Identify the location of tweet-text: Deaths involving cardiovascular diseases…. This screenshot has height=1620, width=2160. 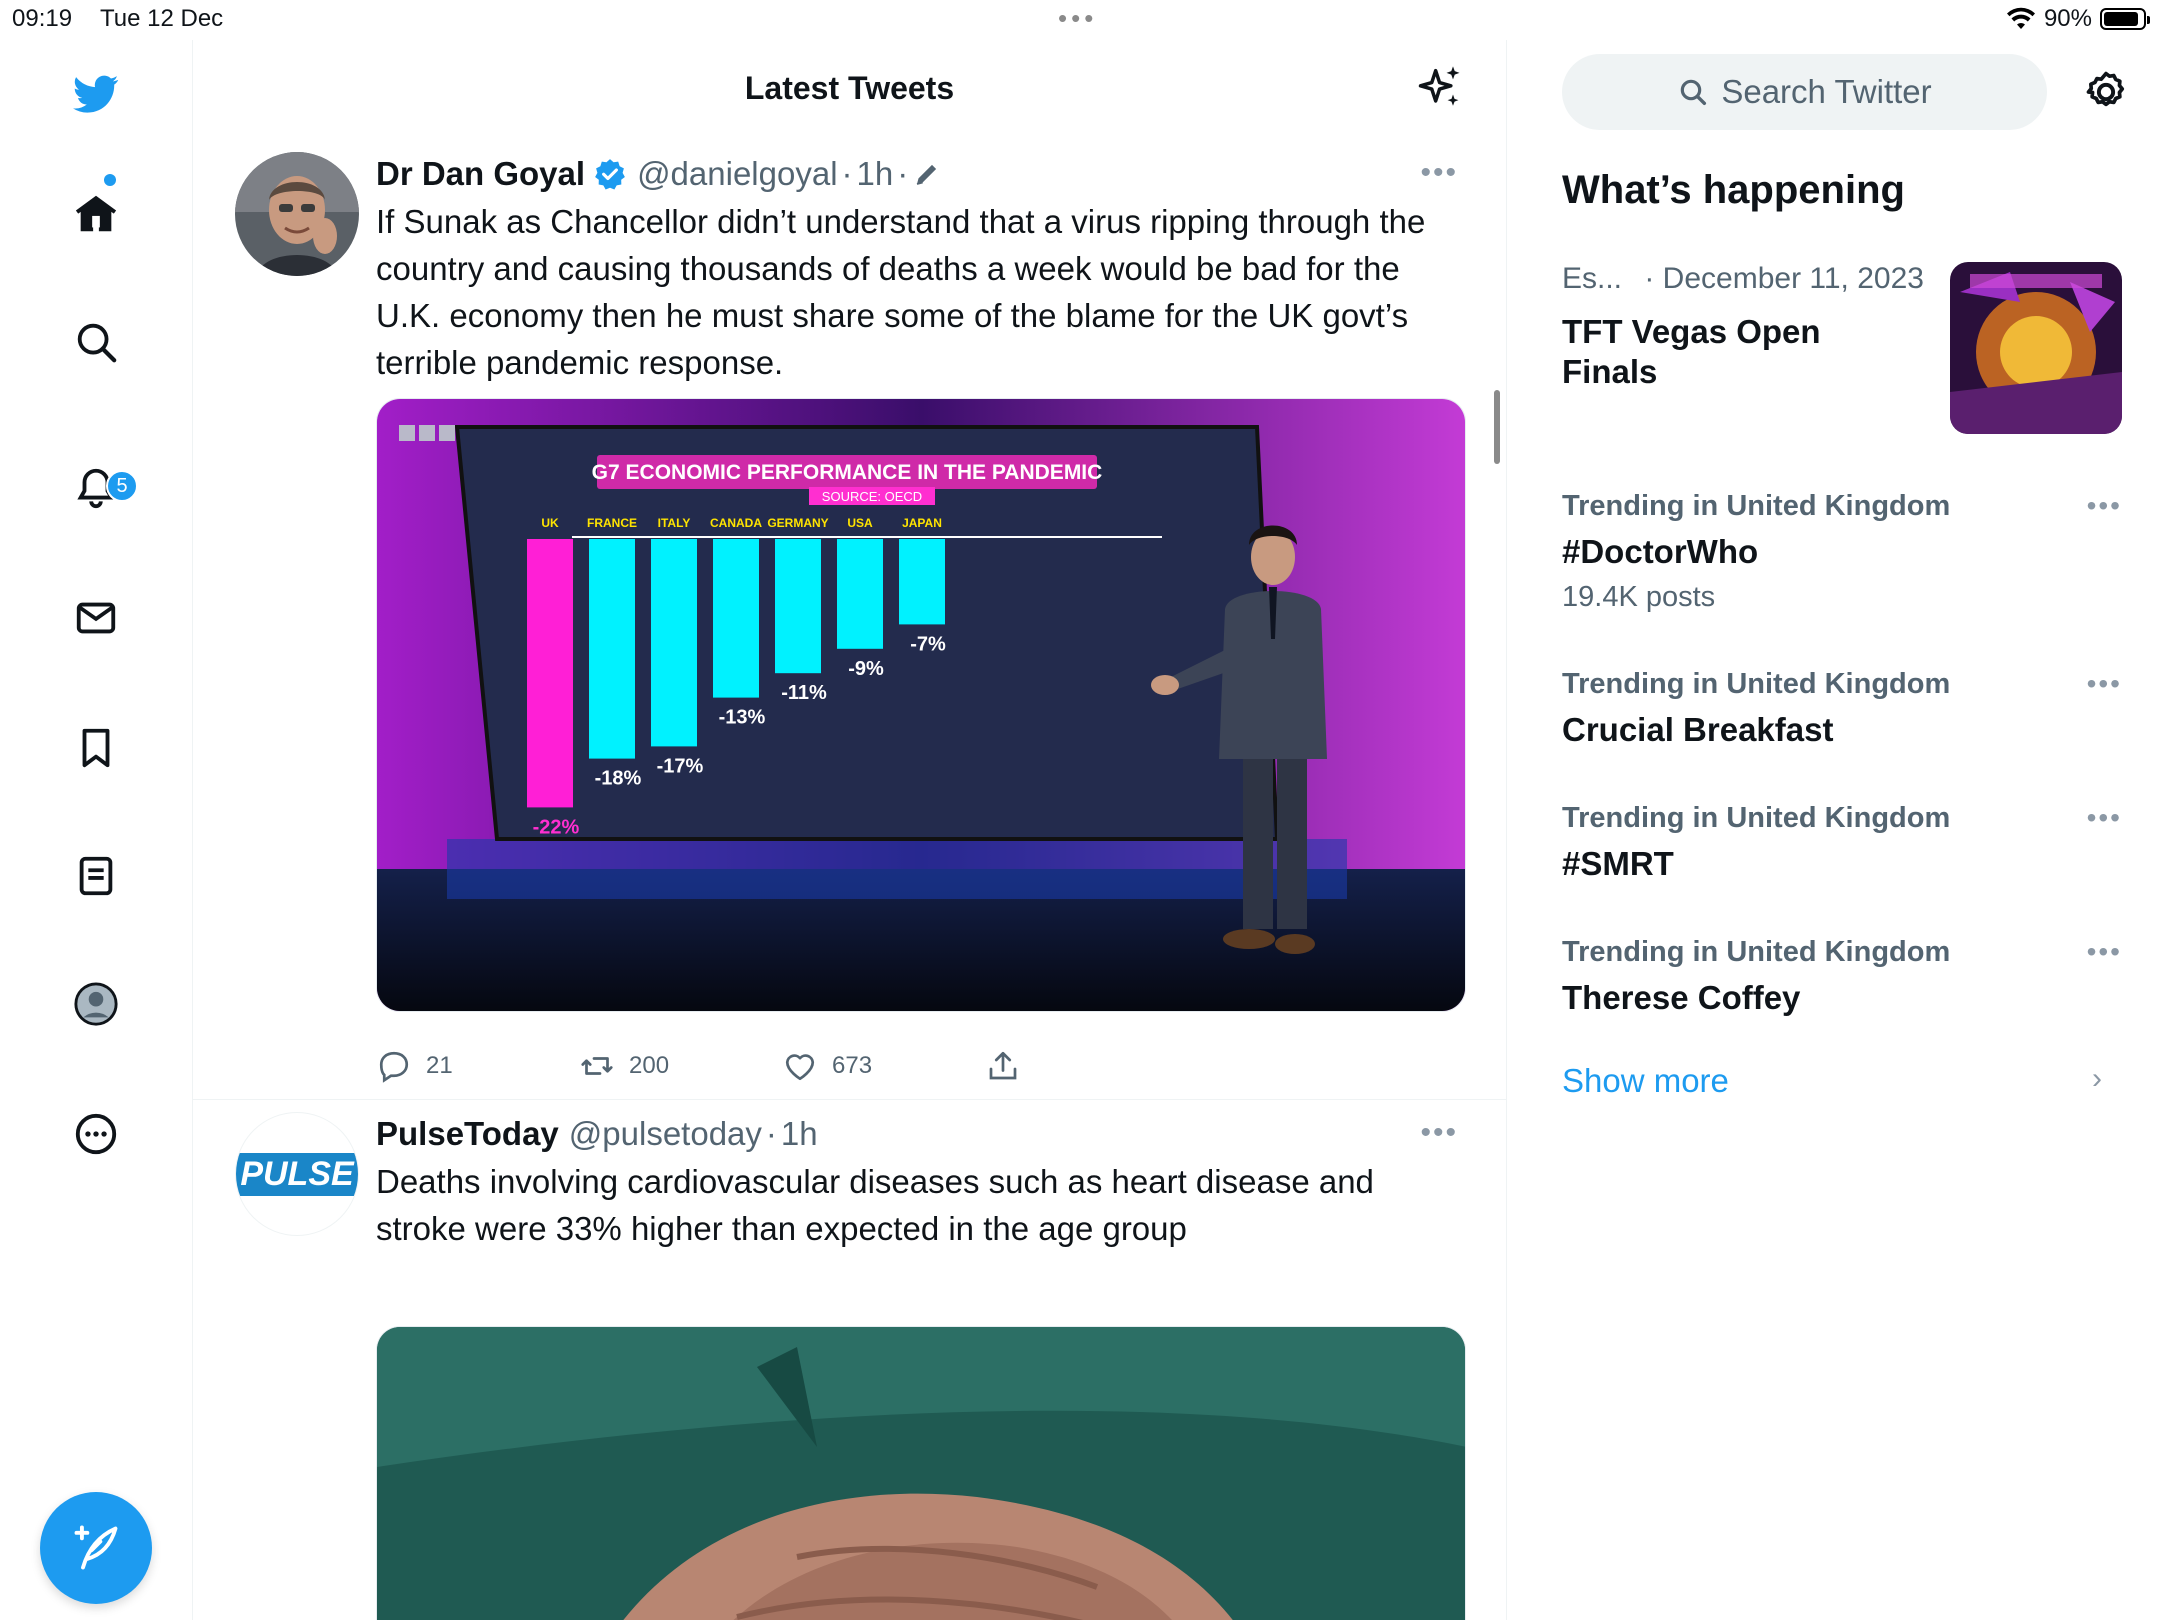
(875, 1205).